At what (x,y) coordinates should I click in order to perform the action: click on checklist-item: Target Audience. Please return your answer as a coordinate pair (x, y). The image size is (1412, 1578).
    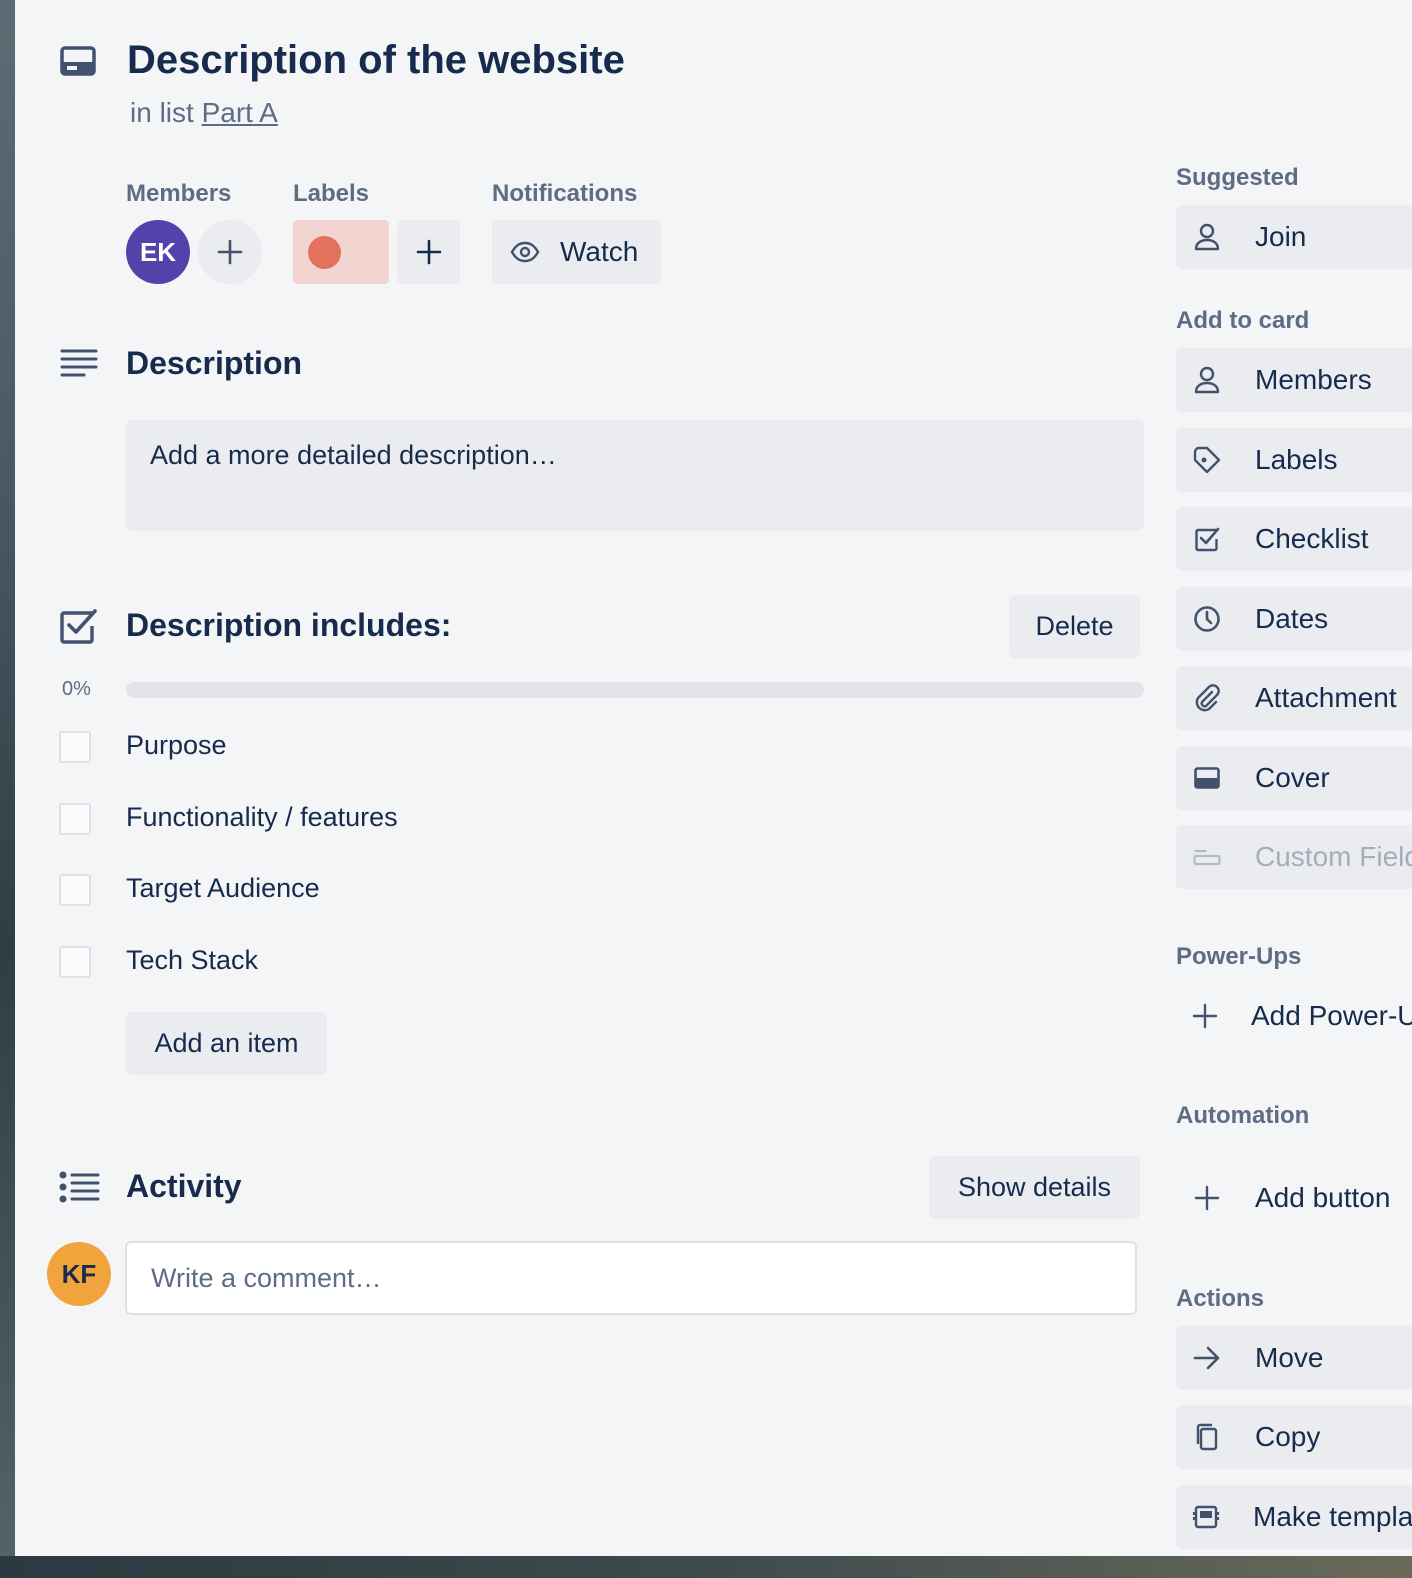
    Looking at the image, I should click on (601, 890).